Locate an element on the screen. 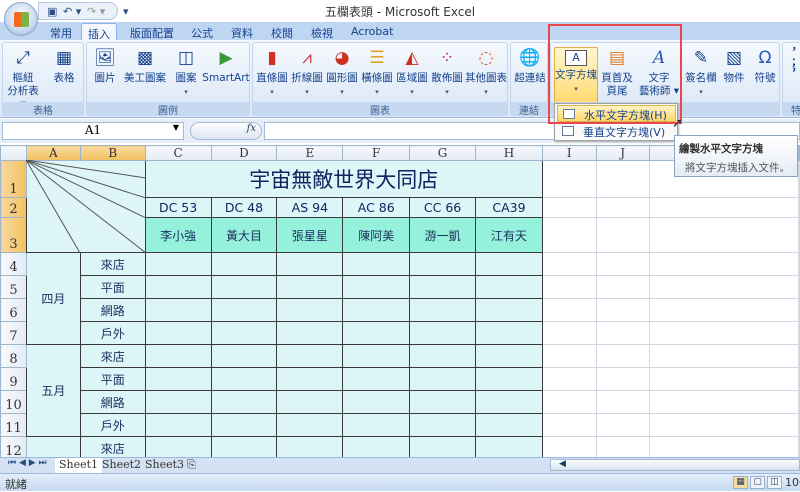 This screenshot has height=492, width=800. clip-art-button: ▩ 美工圖案 is located at coordinates (145, 66).